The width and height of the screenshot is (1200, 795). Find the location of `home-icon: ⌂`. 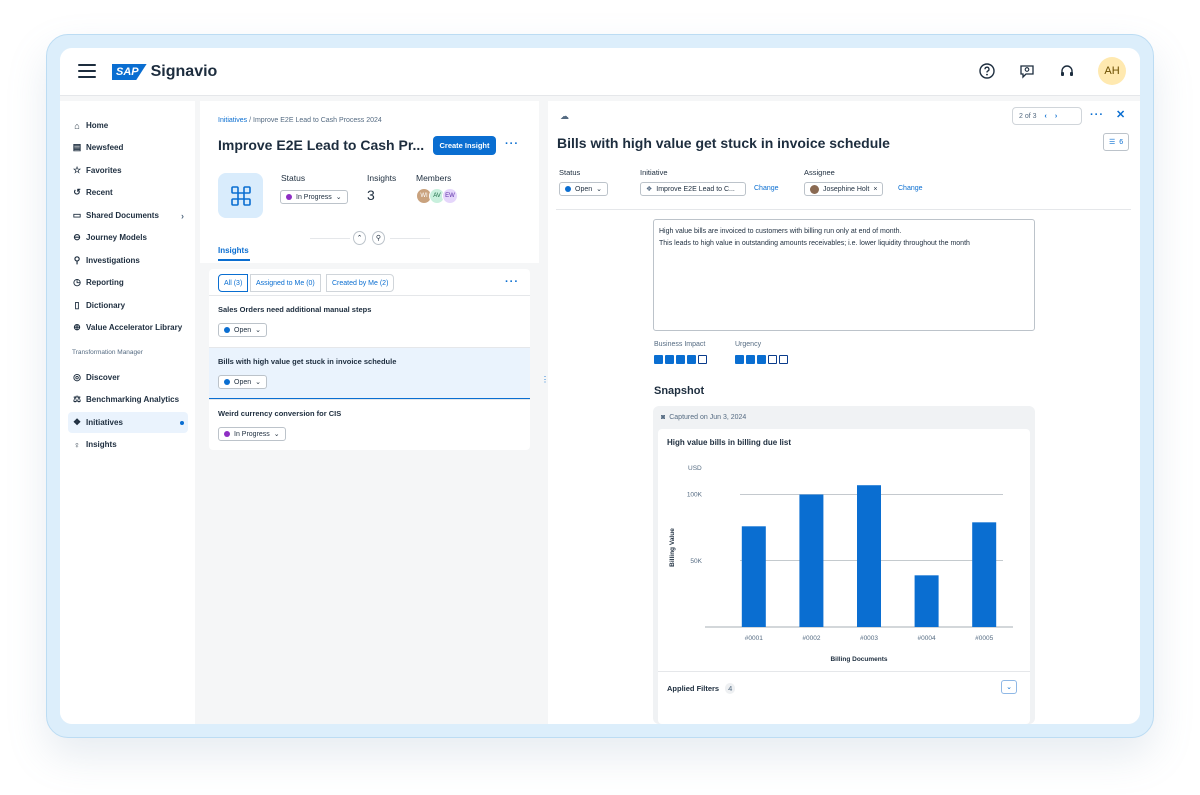

home-icon: ⌂ is located at coordinates (77, 125).